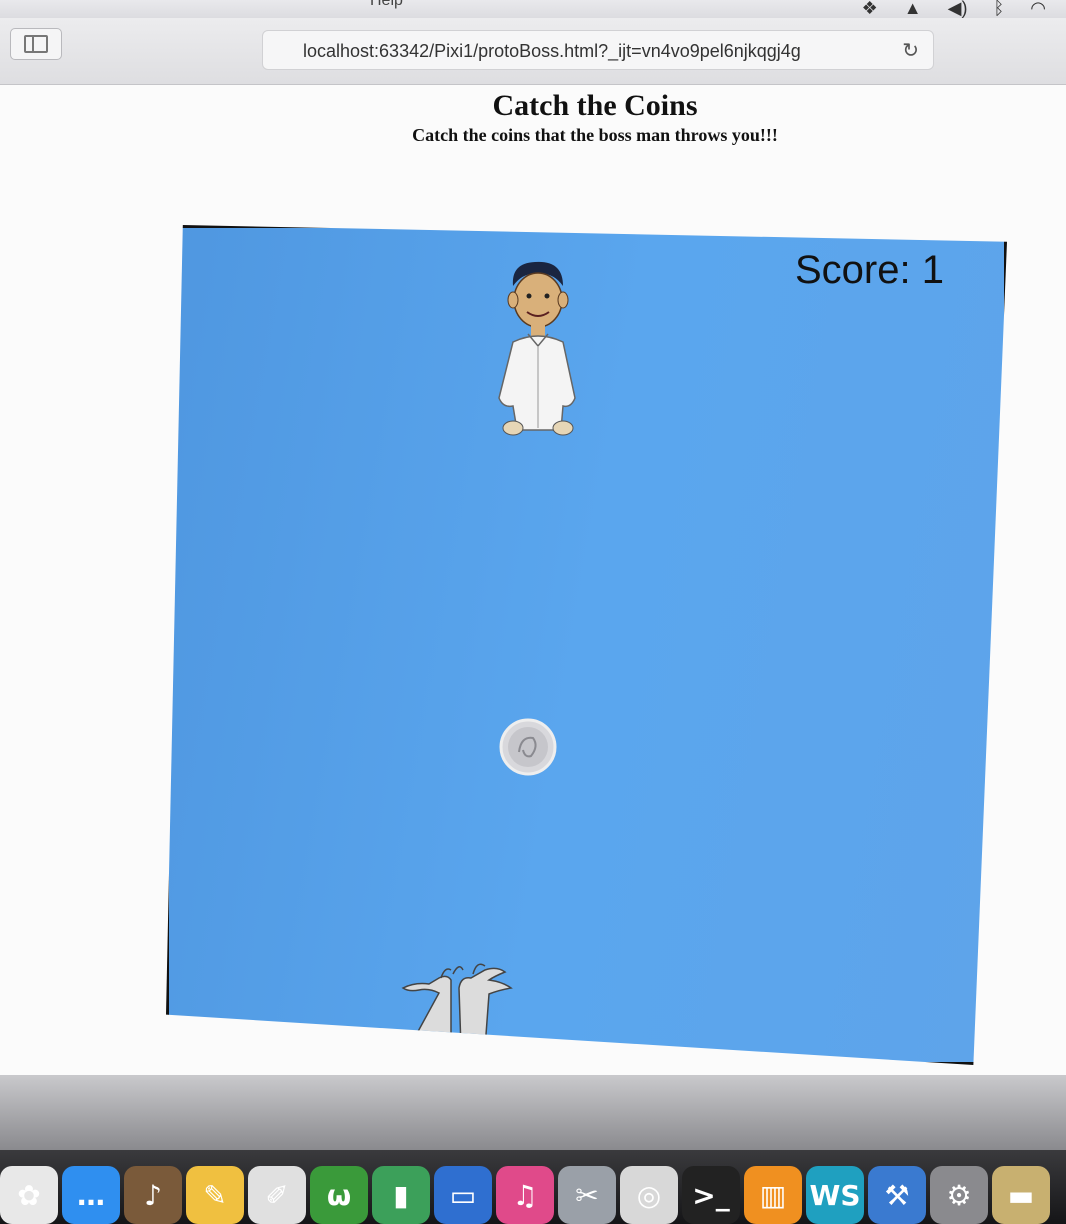 Image resolution: width=1066 pixels, height=1224 pixels. I want to click on coin-sprite, so click(528, 747).